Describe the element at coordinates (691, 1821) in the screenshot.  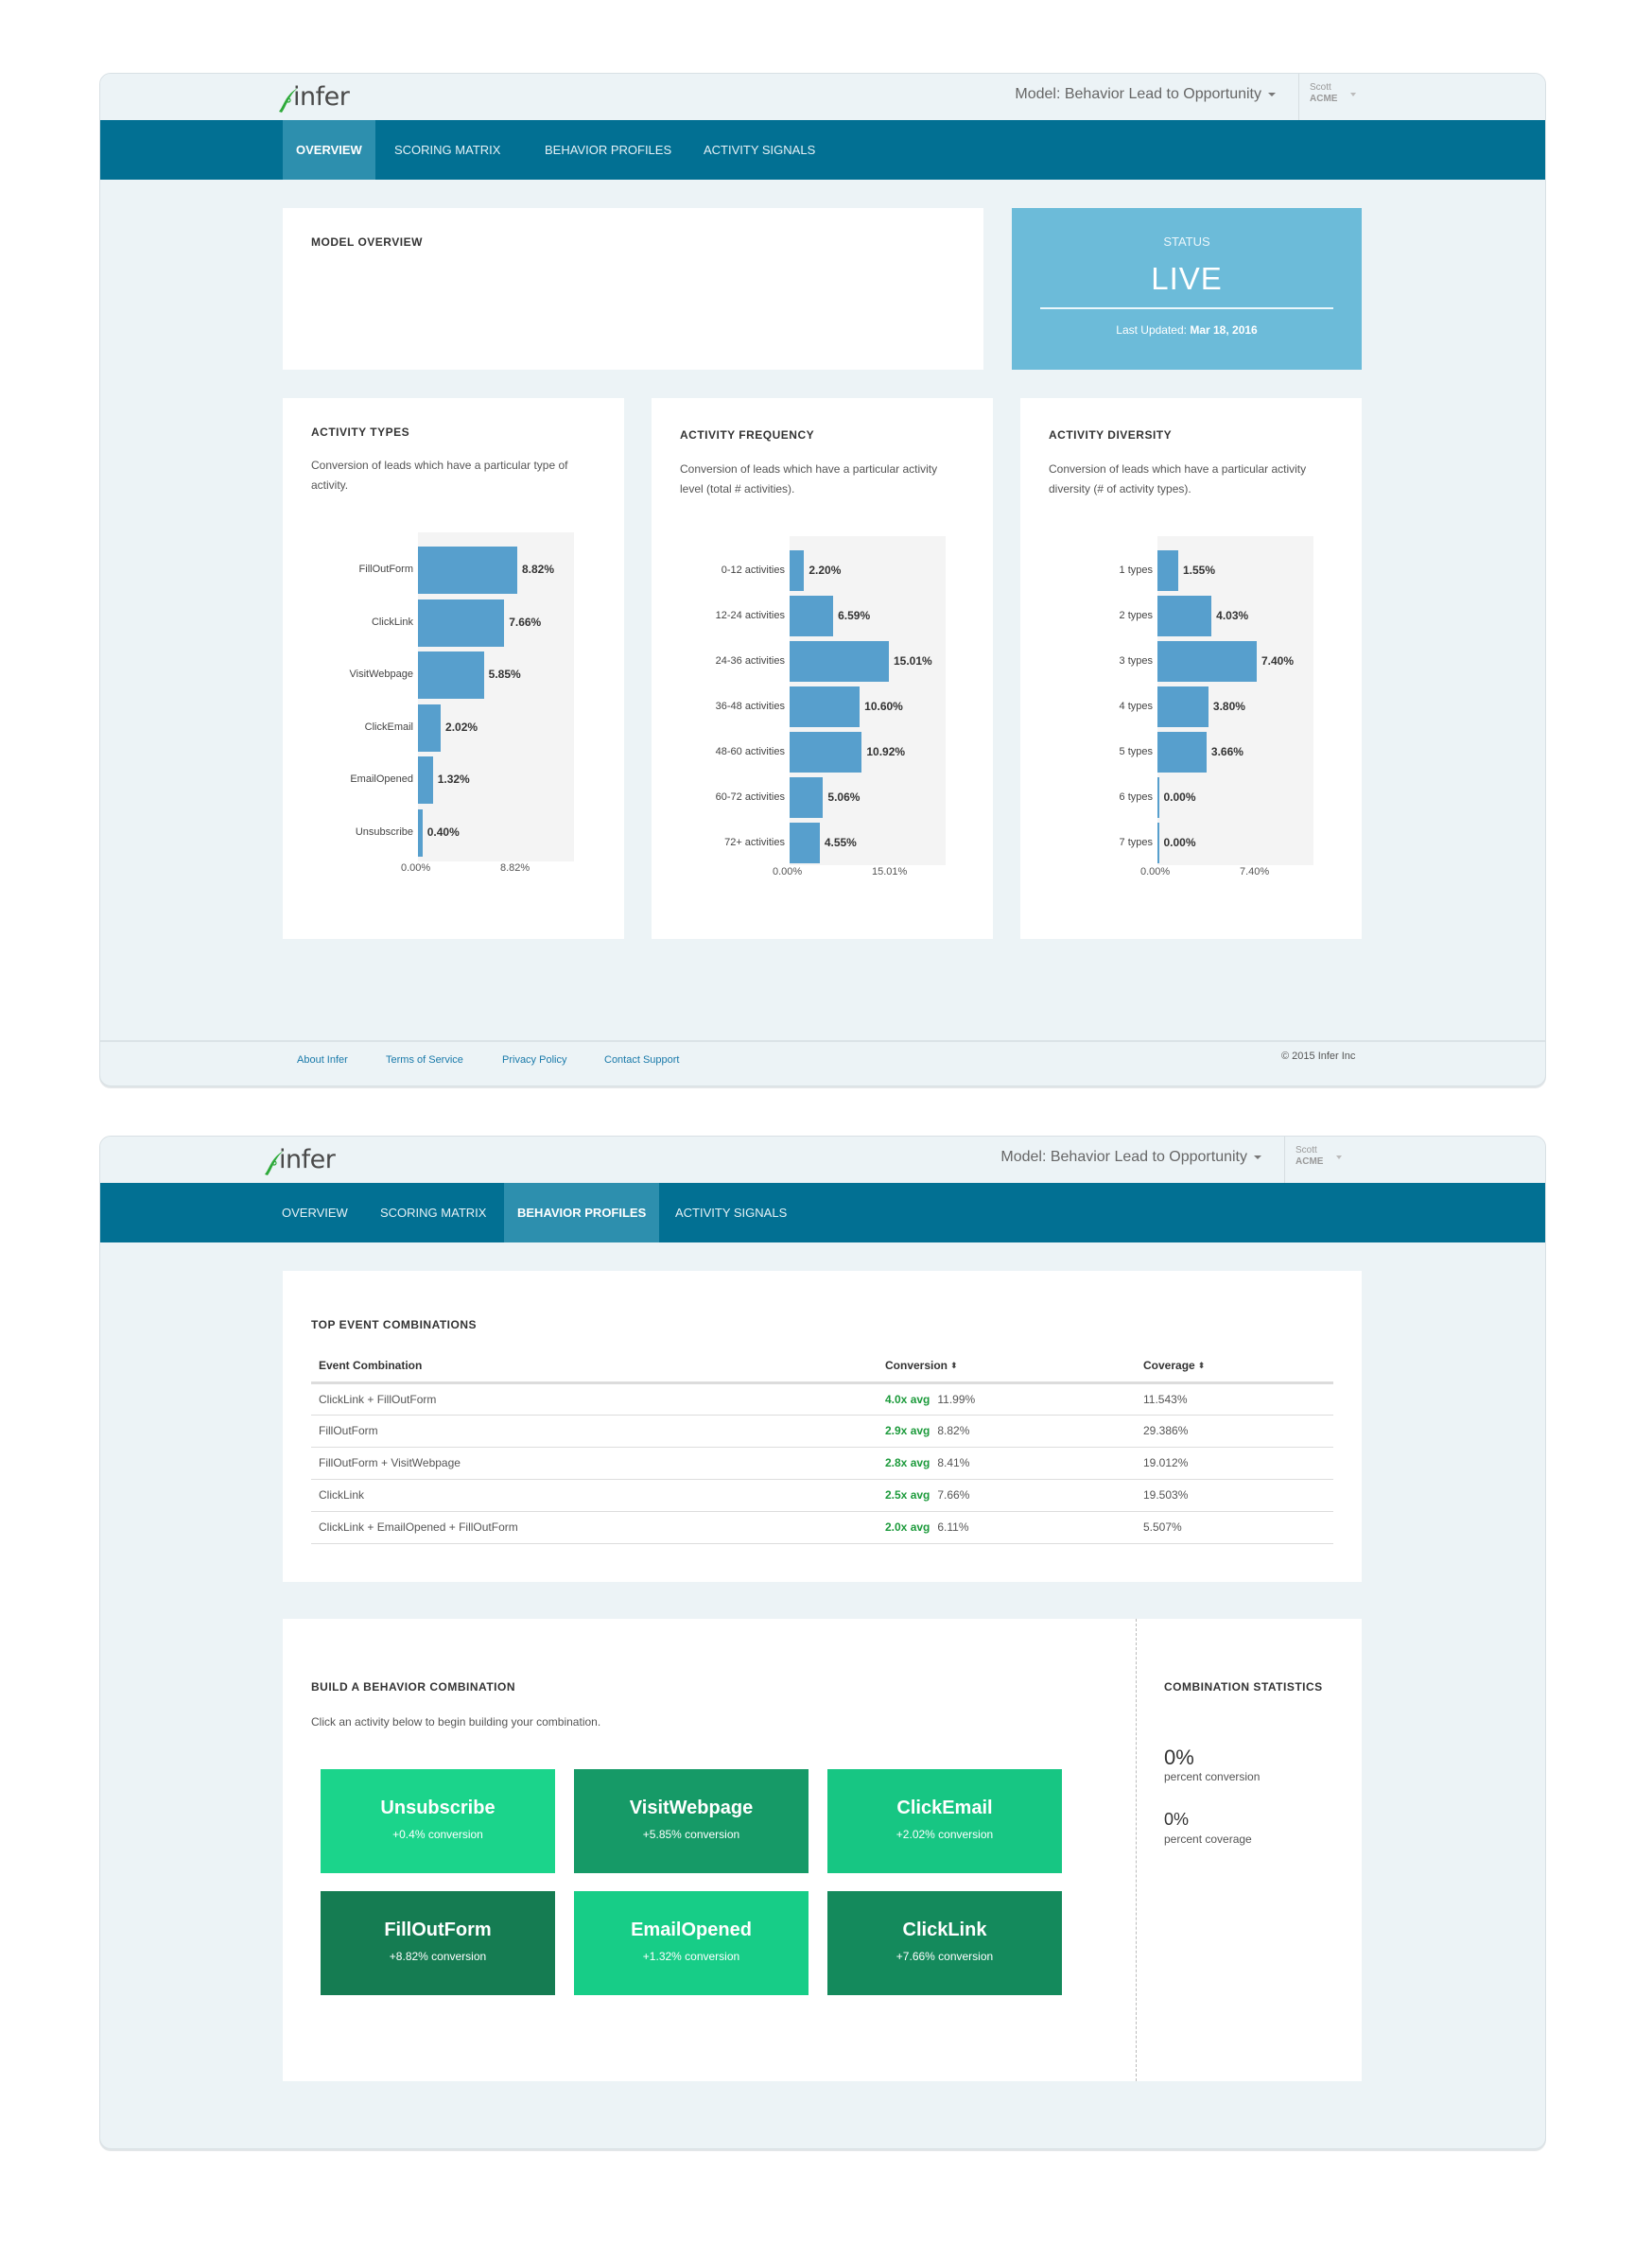
I see `activity-tile-visitwebpage: VisitWebpage +5.85% conversion` at that location.